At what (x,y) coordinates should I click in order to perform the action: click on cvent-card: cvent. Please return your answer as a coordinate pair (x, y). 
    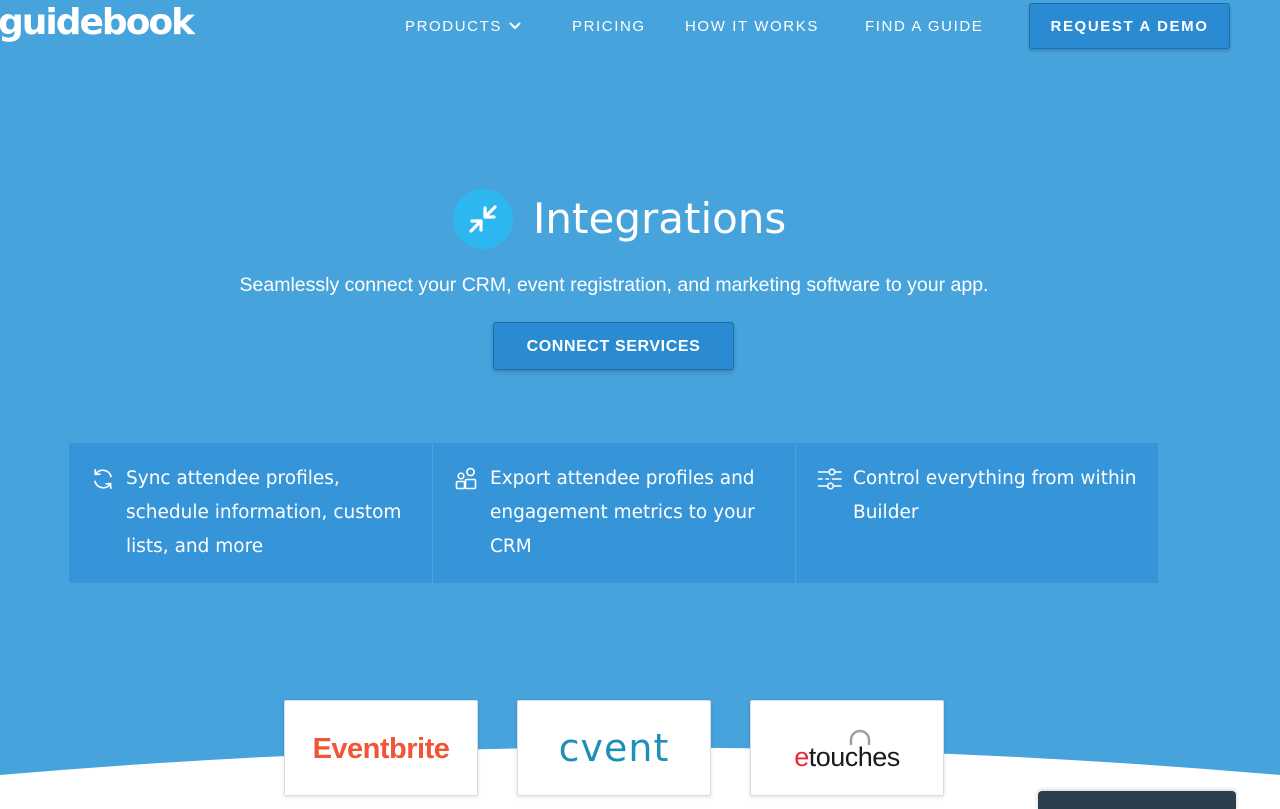
    Looking at the image, I should click on (614, 748).